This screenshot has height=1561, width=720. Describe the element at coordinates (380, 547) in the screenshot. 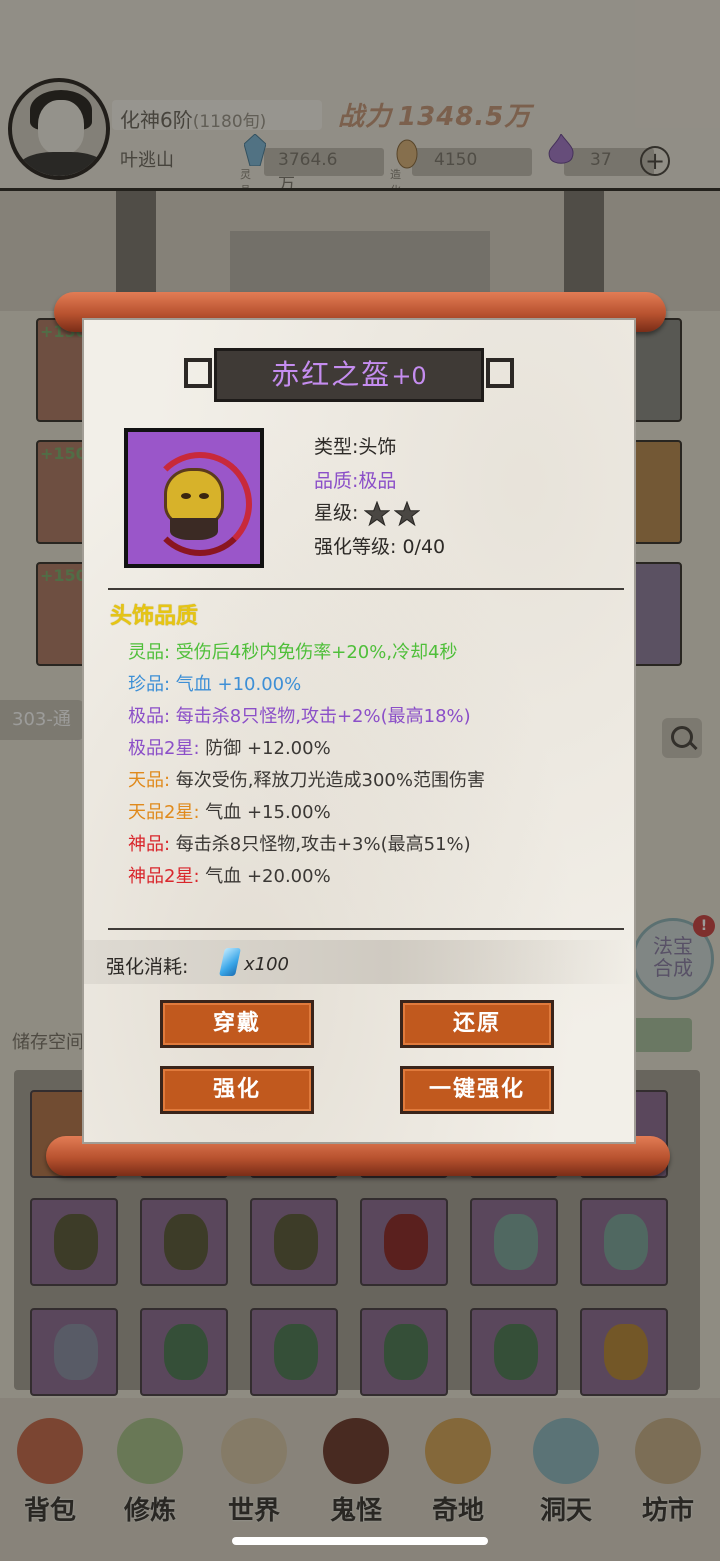

I see `item-enhance-level: 强化等级: 0/40` at that location.